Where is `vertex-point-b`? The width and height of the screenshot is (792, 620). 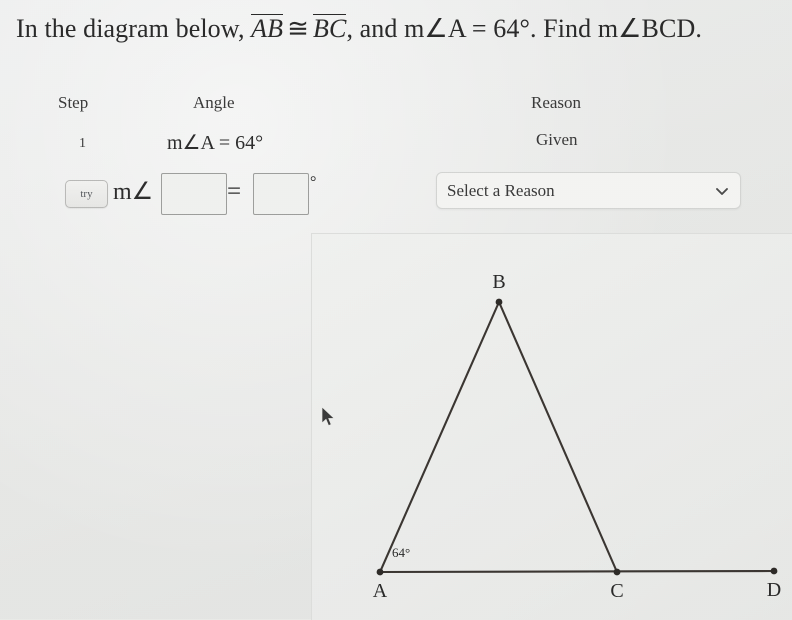 vertex-point-b is located at coordinates (499, 302).